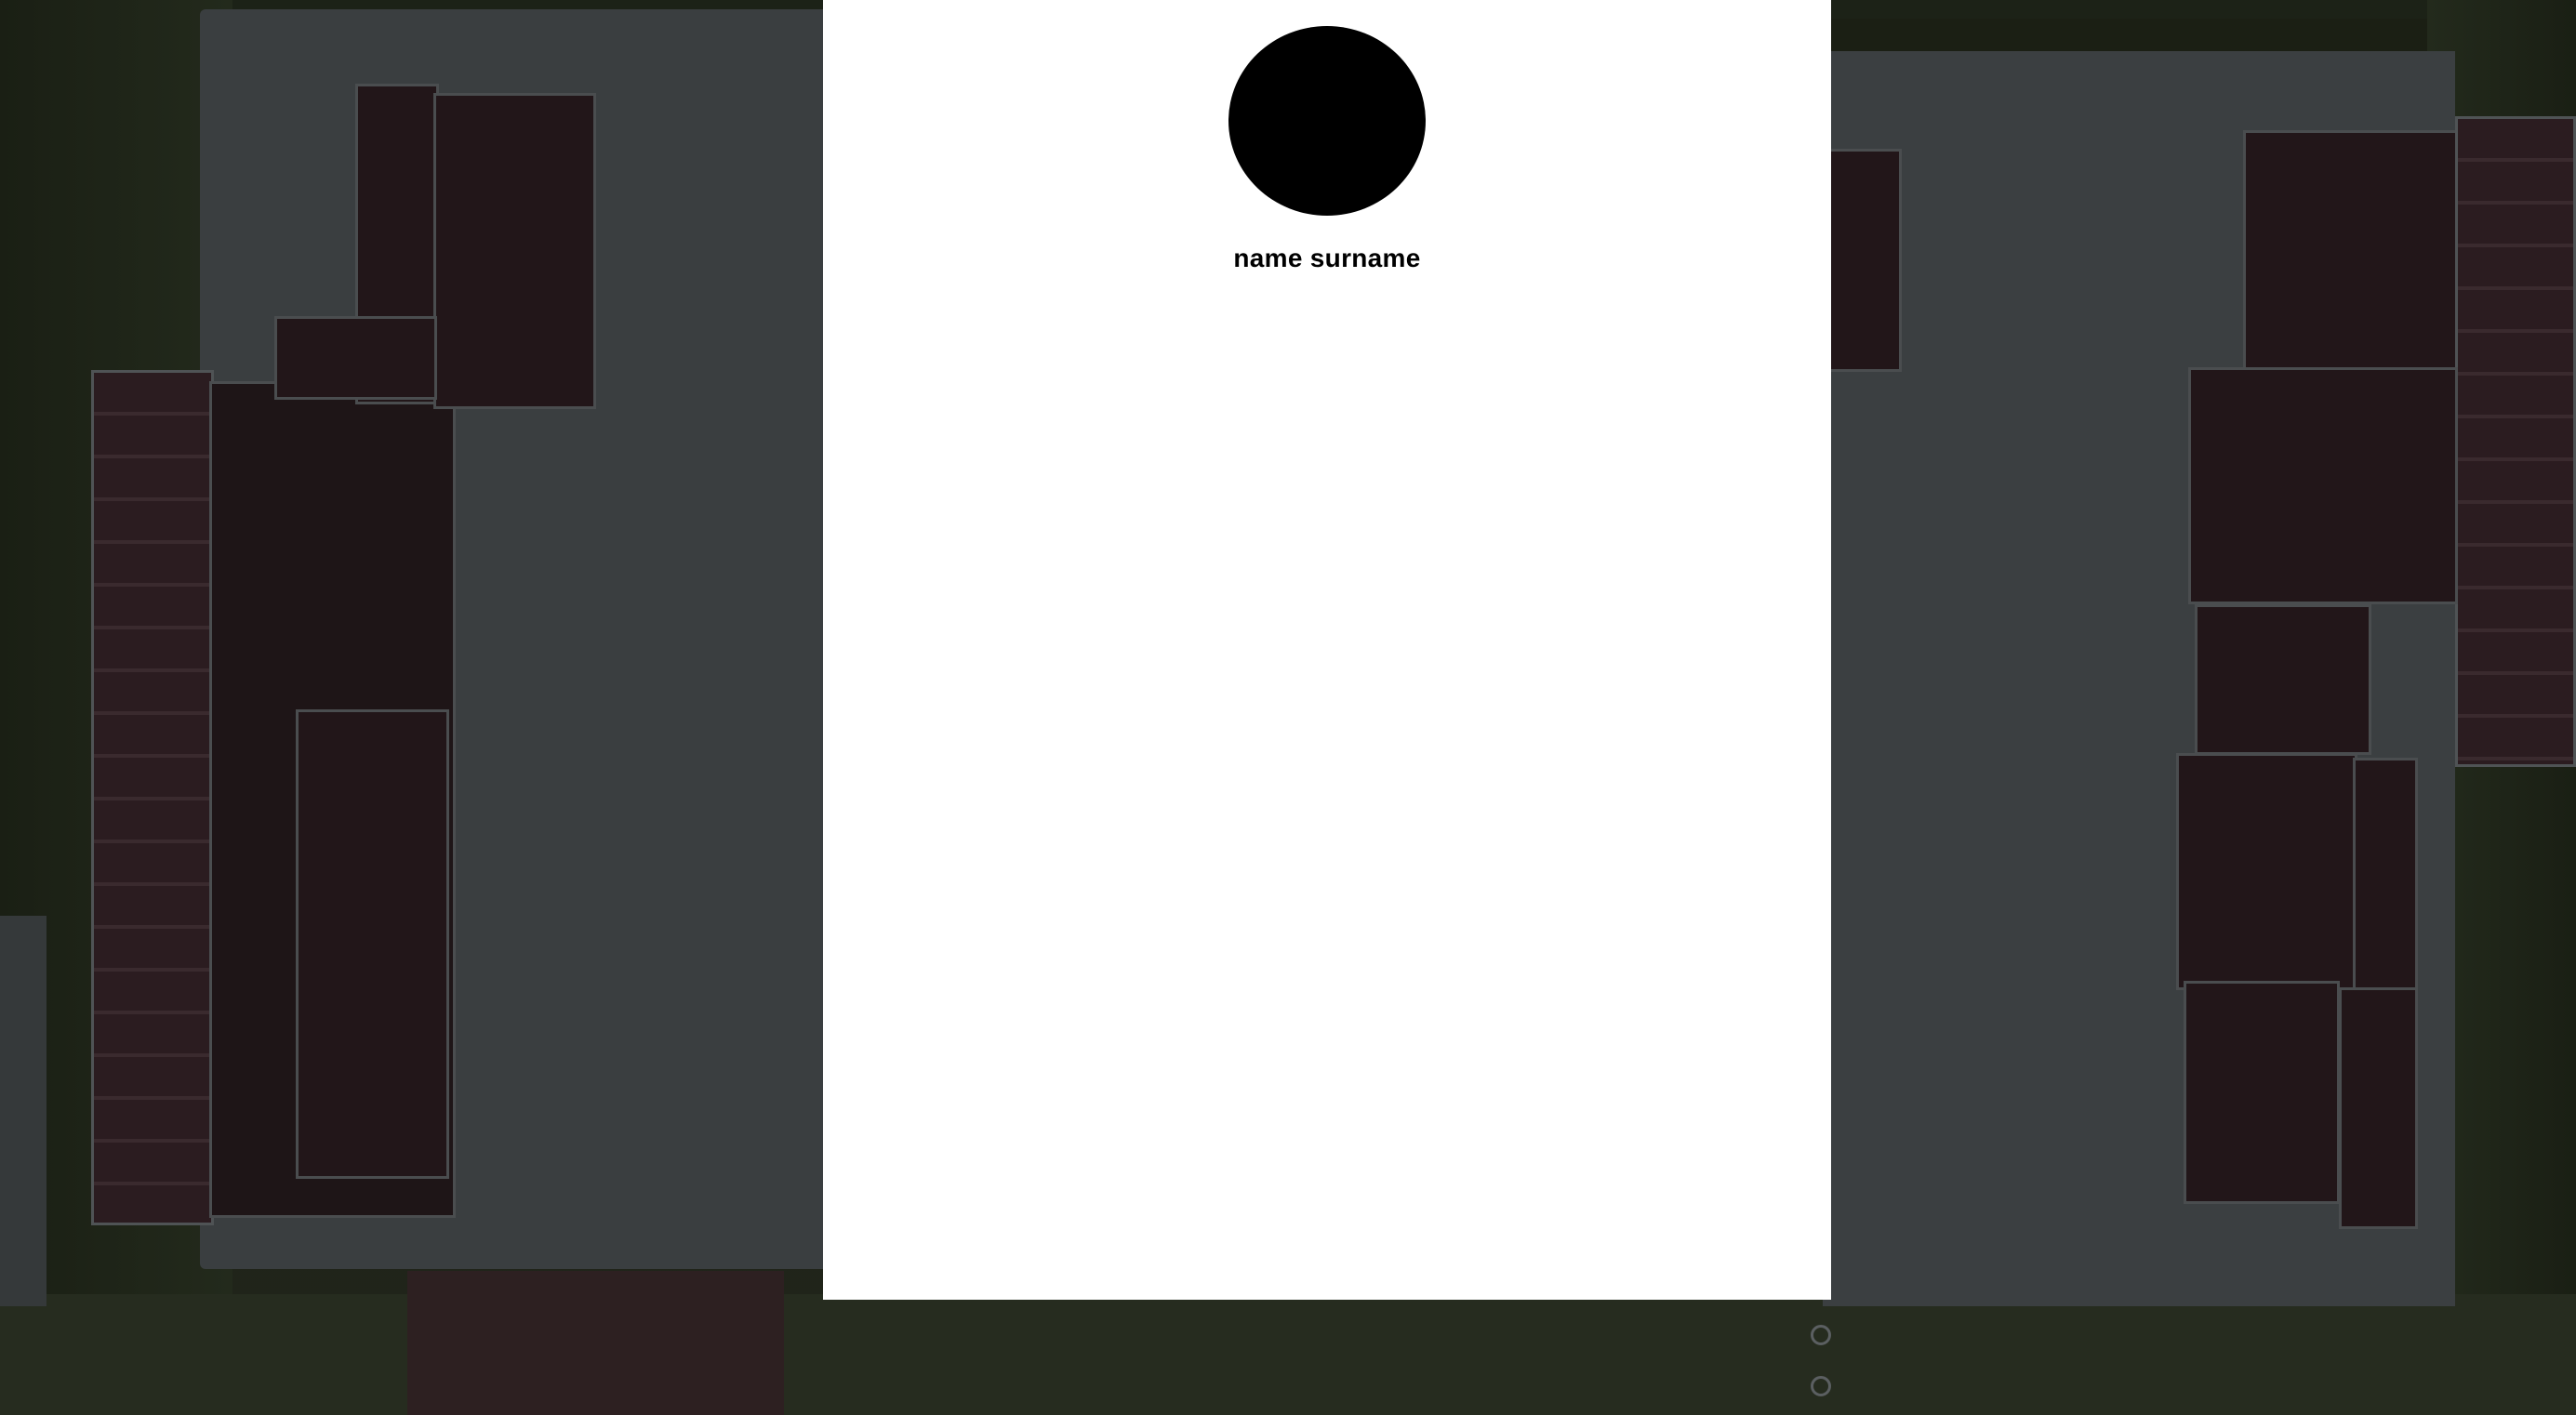 This screenshot has width=2576, height=1415. Describe the element at coordinates (1327, 121) in the screenshot. I see `avatar` at that location.